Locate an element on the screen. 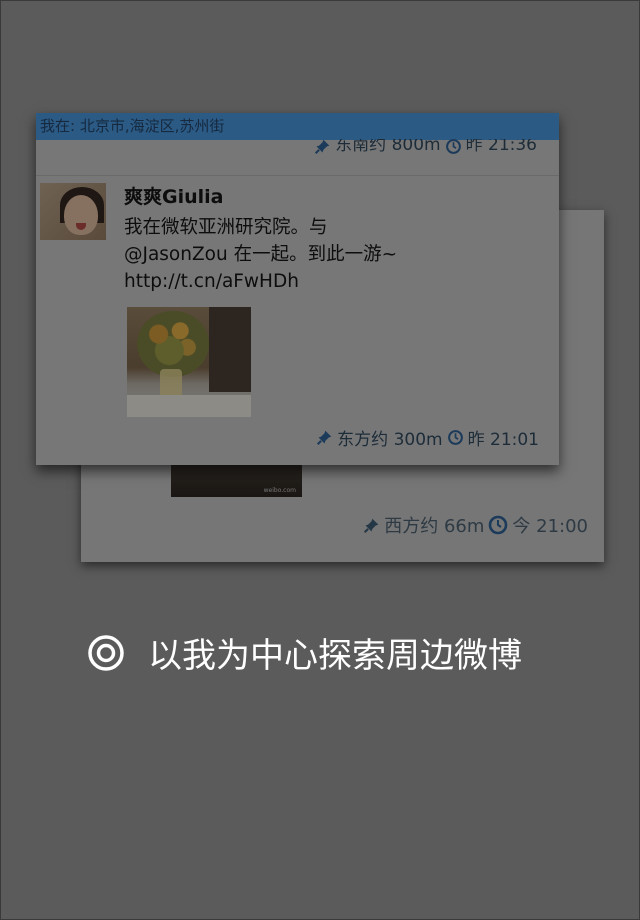 The image size is (640, 920). previous-post-meta: 东南约 800m 昨 21:36 is located at coordinates (425, 147).